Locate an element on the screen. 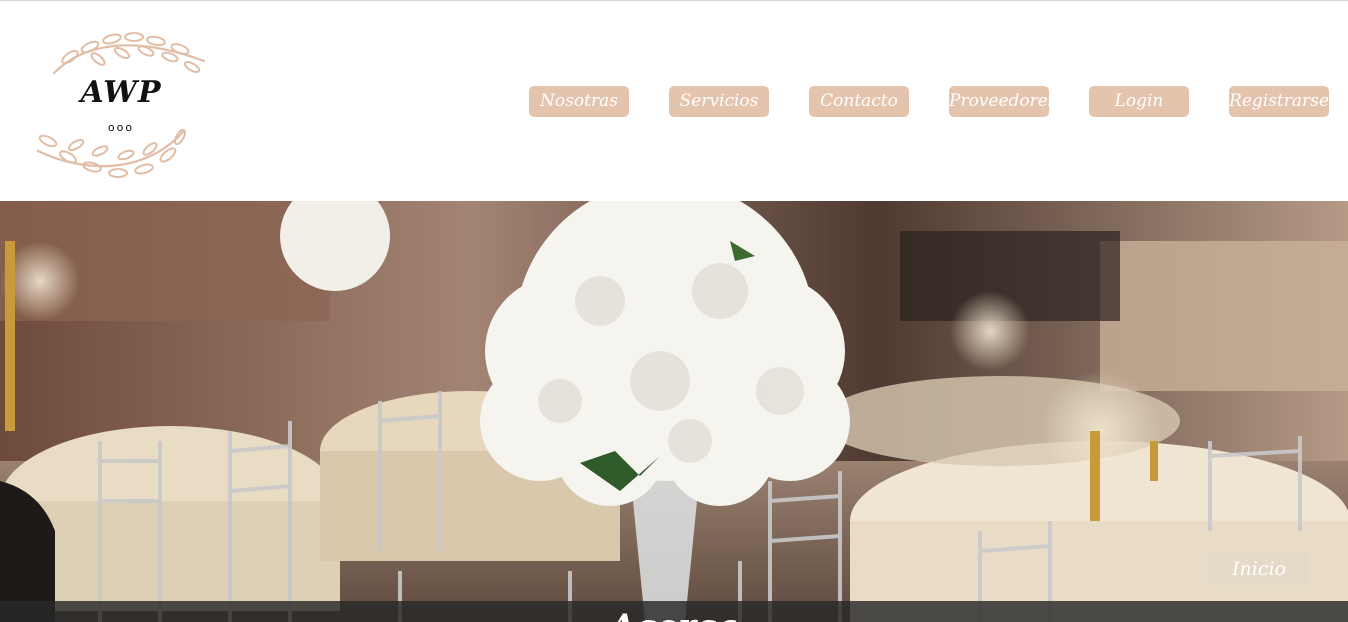  brand-logo: AWP ooo is located at coordinates (121, 105).